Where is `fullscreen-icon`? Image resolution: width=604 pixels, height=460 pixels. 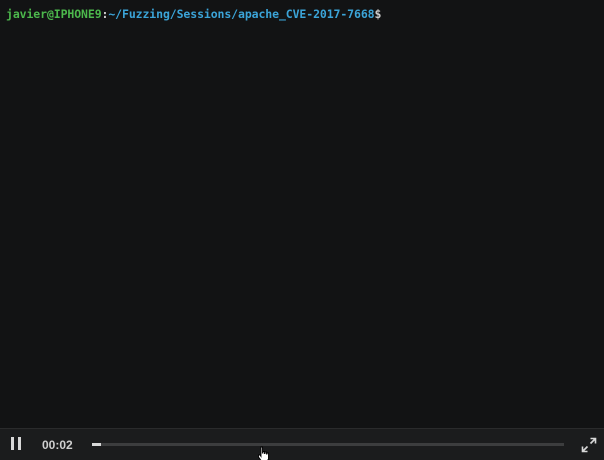
fullscreen-icon is located at coordinates (589, 445).